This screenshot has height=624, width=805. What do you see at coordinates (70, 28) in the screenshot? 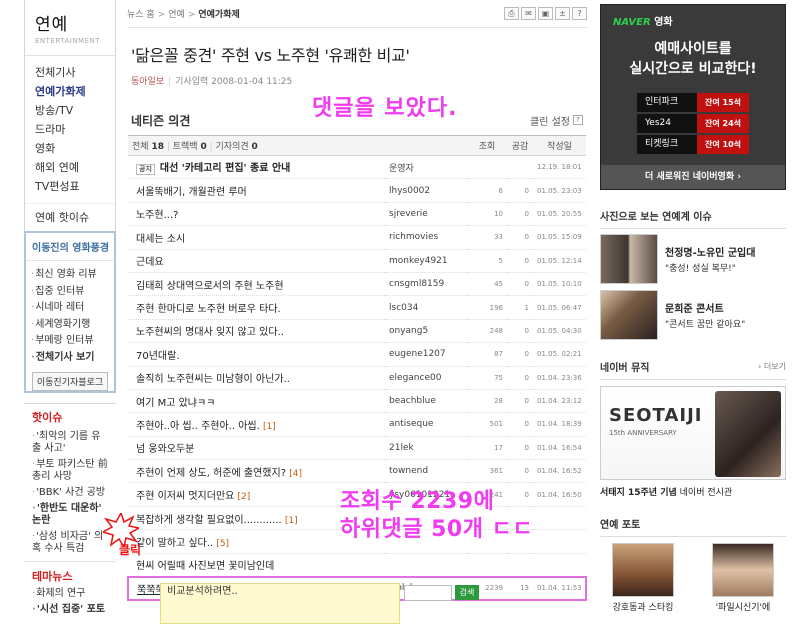
I see `section-brand: 연예 ENTERTAINMENT` at bounding box center [70, 28].